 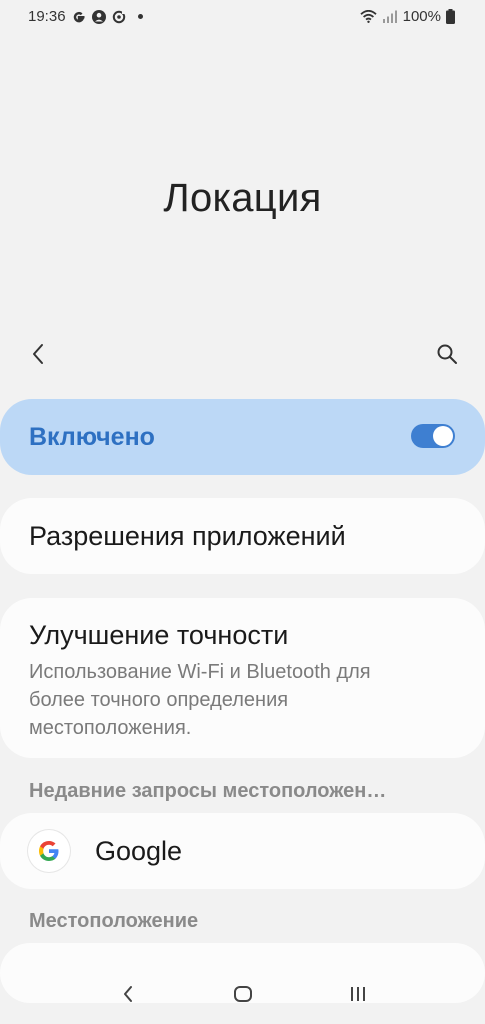 I want to click on location-services-header: Местоположение, so click(x=114, y=921).